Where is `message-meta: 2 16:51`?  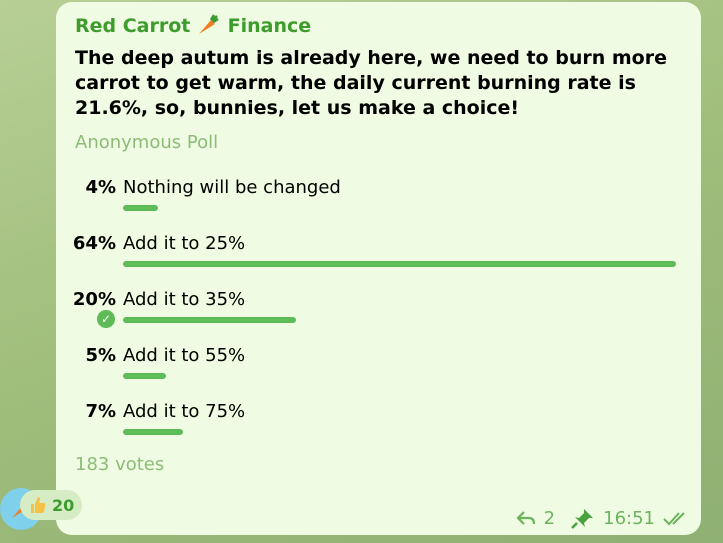
message-meta: 2 16:51 is located at coordinates (602, 518).